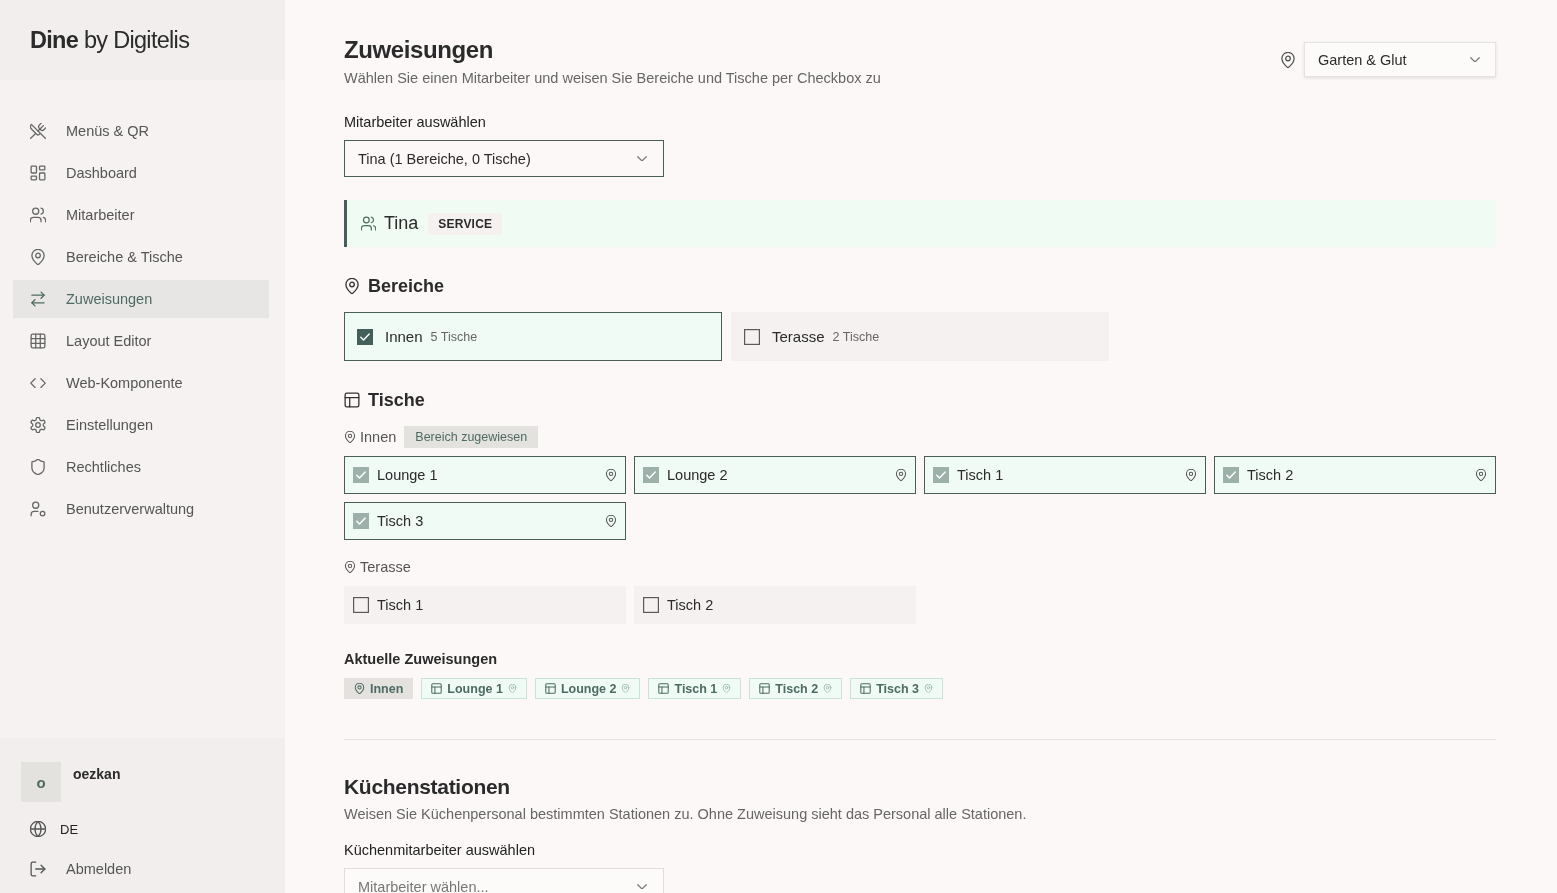 The width and height of the screenshot is (1557, 893). I want to click on table-name: Lounge 2, so click(697, 475).